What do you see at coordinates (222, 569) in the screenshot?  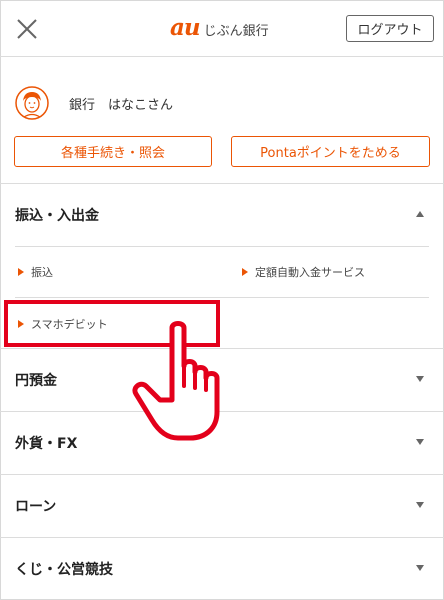 I see `menu-lottery: くじ・公営競技` at bounding box center [222, 569].